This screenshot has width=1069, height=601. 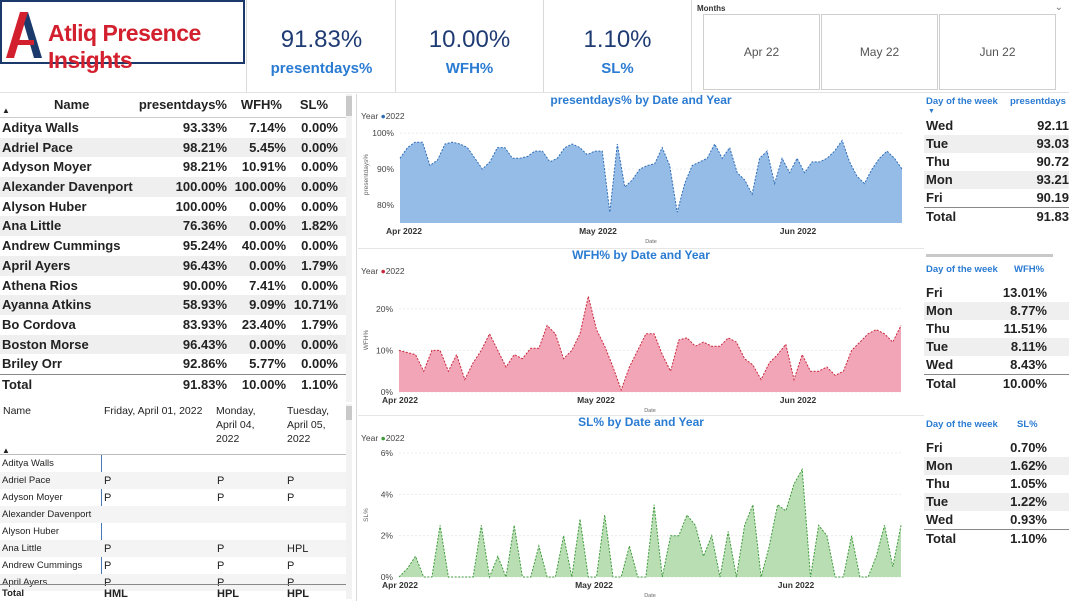 I want to click on matrix-cell-status: P, so click(x=221, y=549).